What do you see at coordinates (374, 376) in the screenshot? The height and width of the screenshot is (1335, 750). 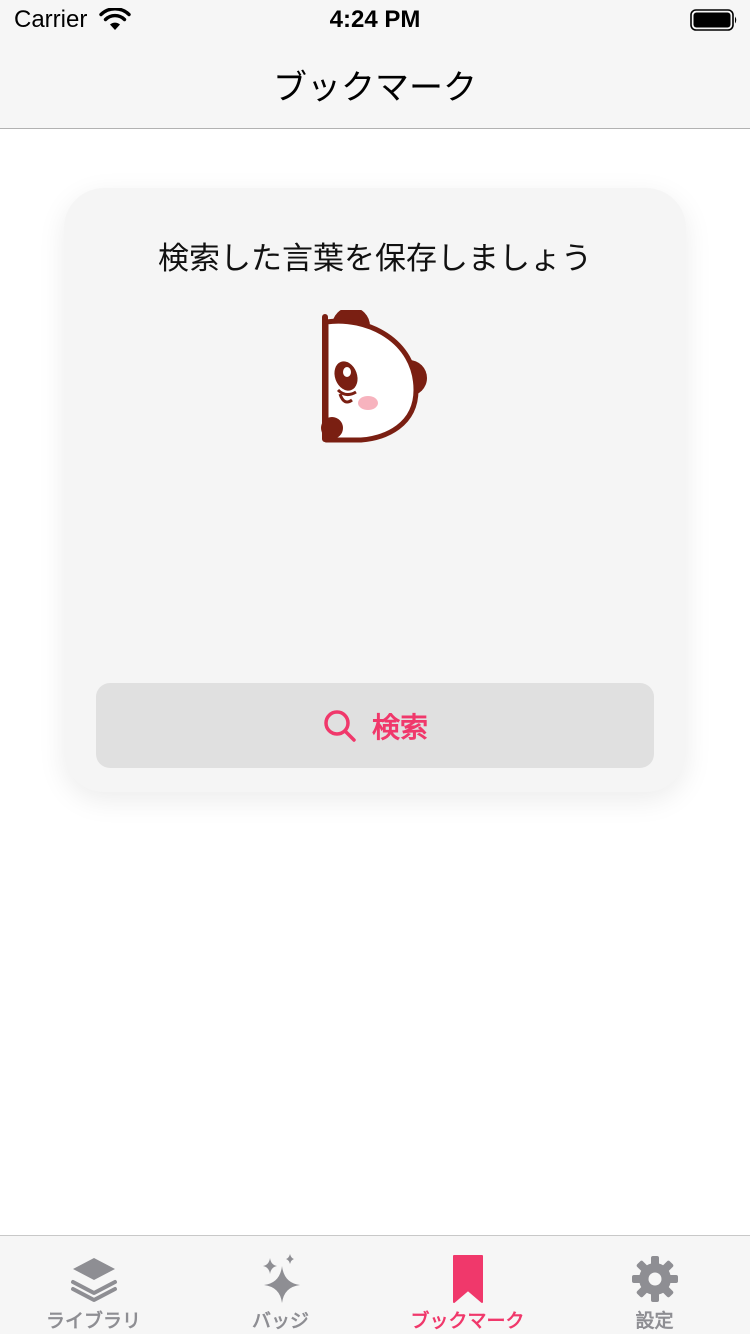 I see `panda-icon` at bounding box center [374, 376].